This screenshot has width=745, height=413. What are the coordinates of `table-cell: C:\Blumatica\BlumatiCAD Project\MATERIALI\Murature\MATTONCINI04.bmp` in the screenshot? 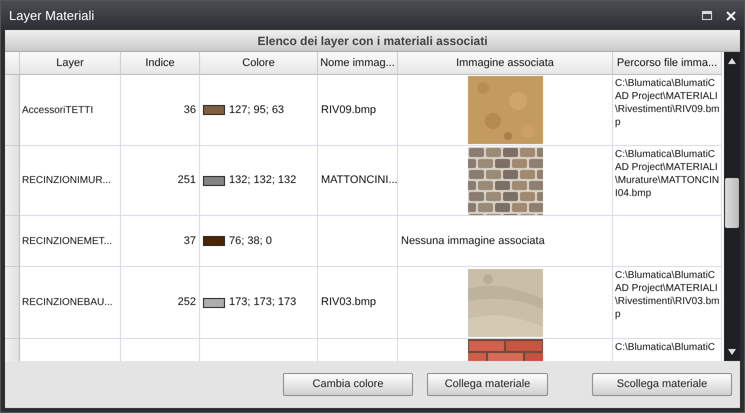 It's located at (667, 181).